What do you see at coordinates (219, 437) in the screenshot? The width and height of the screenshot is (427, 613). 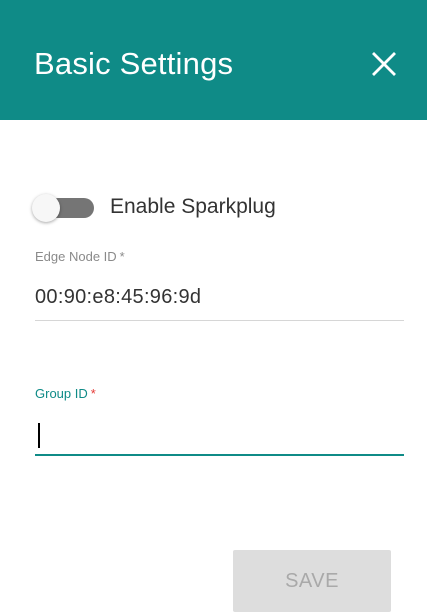 I see `group-id-input` at bounding box center [219, 437].